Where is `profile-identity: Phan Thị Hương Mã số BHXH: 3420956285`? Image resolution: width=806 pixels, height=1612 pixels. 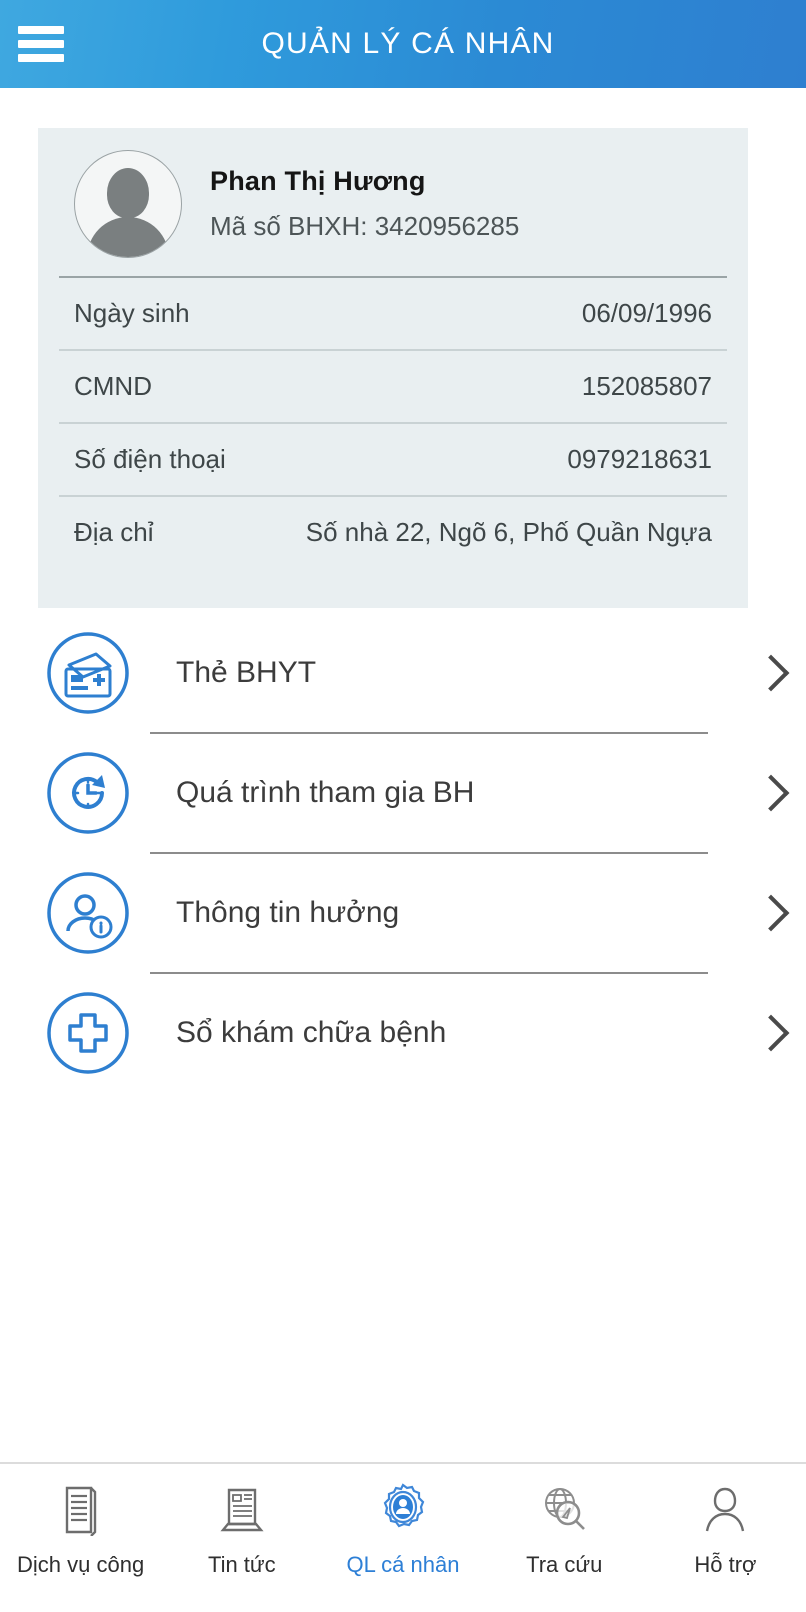
profile-identity: Phan Thị Hương Mã số BHXH: 3420956285 is located at coordinates (364, 204).